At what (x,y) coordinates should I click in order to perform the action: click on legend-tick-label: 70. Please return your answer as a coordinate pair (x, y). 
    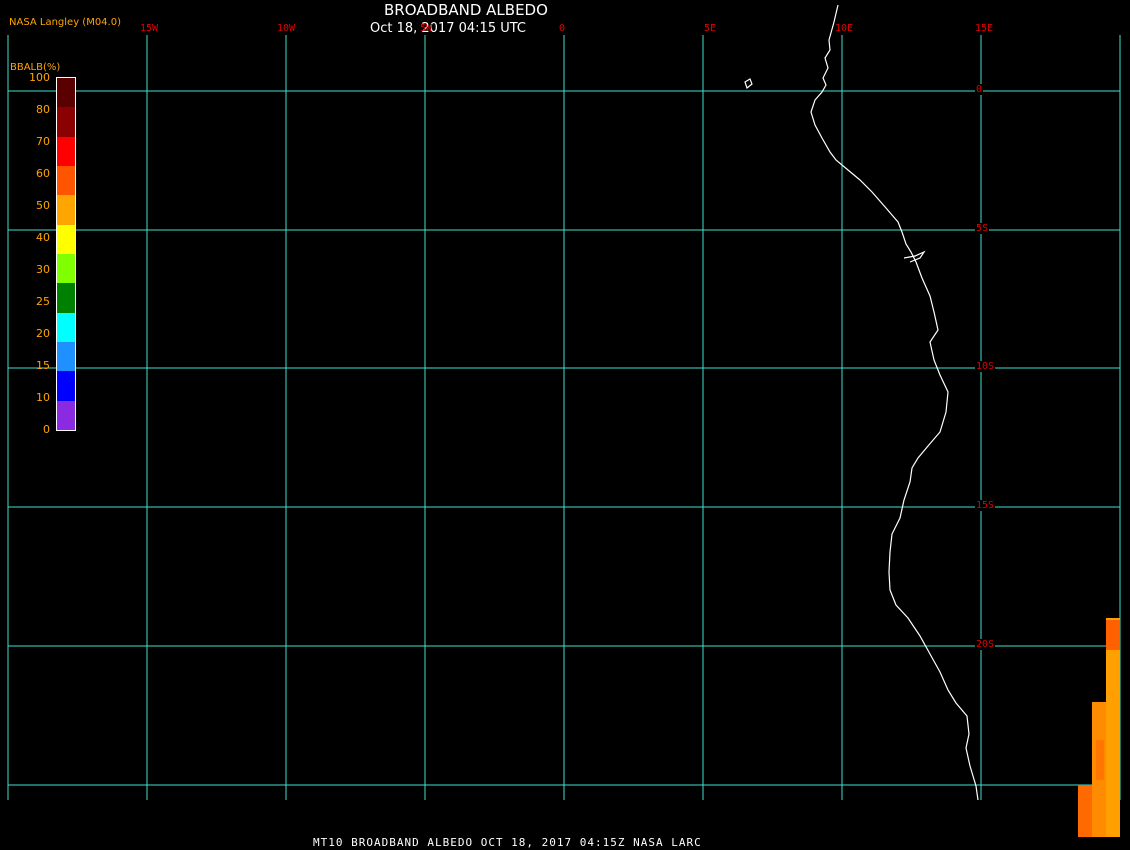
    Looking at the image, I should click on (43, 141).